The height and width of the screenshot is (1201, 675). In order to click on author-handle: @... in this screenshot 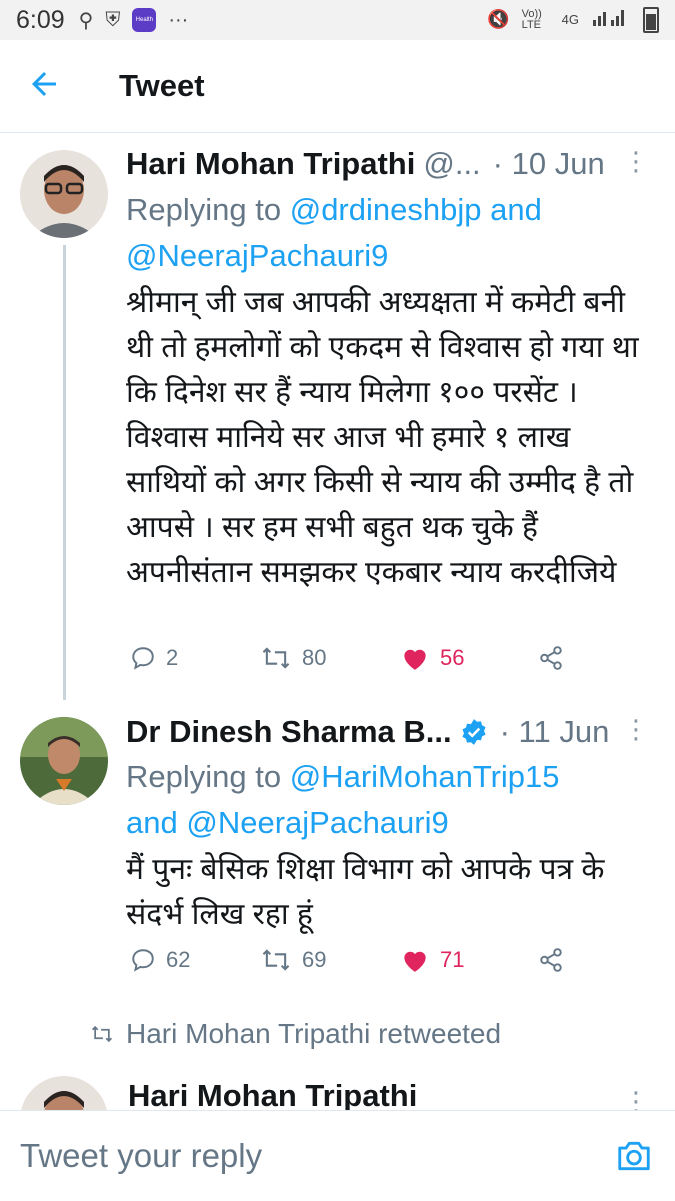, I will do `click(451, 164)`.